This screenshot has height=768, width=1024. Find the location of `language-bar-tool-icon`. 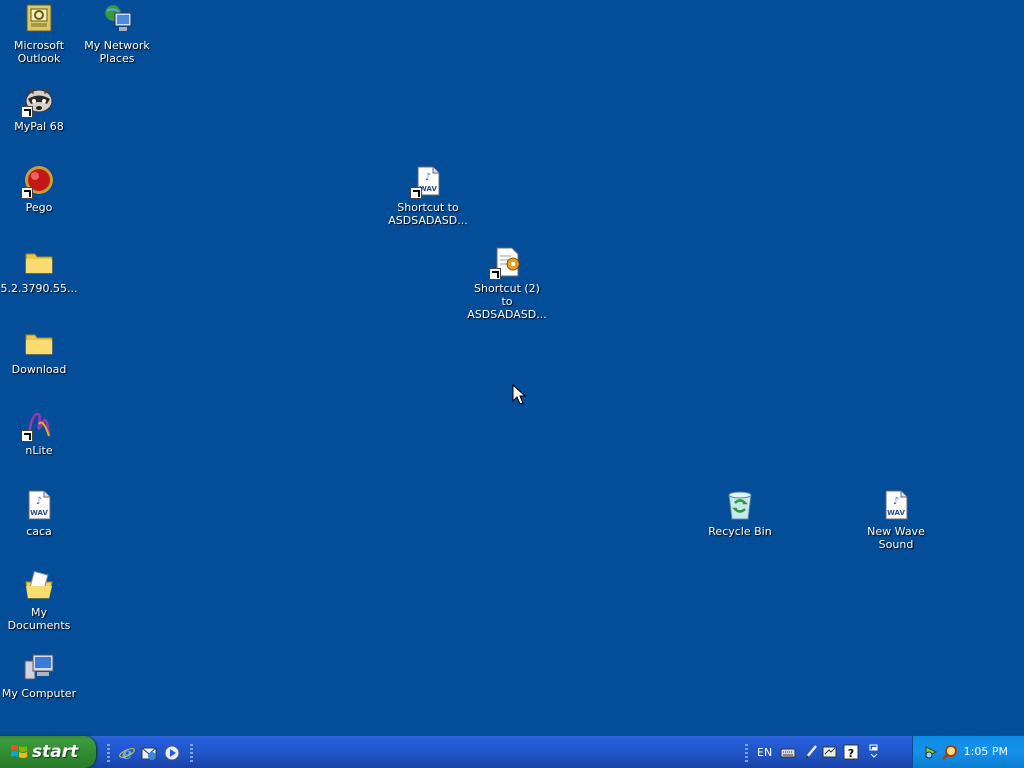

language-bar-tool-icon is located at coordinates (830, 752).